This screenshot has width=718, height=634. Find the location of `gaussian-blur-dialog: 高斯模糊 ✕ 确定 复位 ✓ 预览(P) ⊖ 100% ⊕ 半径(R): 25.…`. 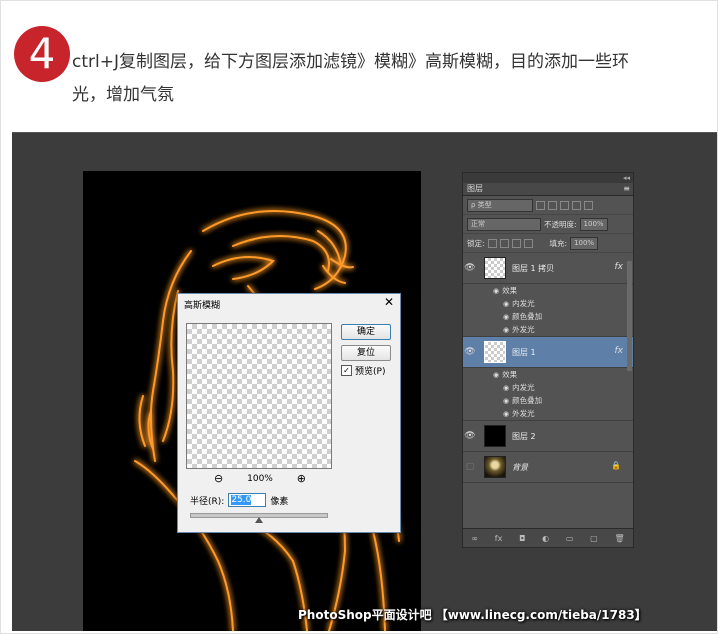

gaussian-blur-dialog: 高斯模糊 ✕ 确定 复位 ✓ 预览(P) ⊖ 100% ⊕ 半径(R): 25.… is located at coordinates (289, 413).